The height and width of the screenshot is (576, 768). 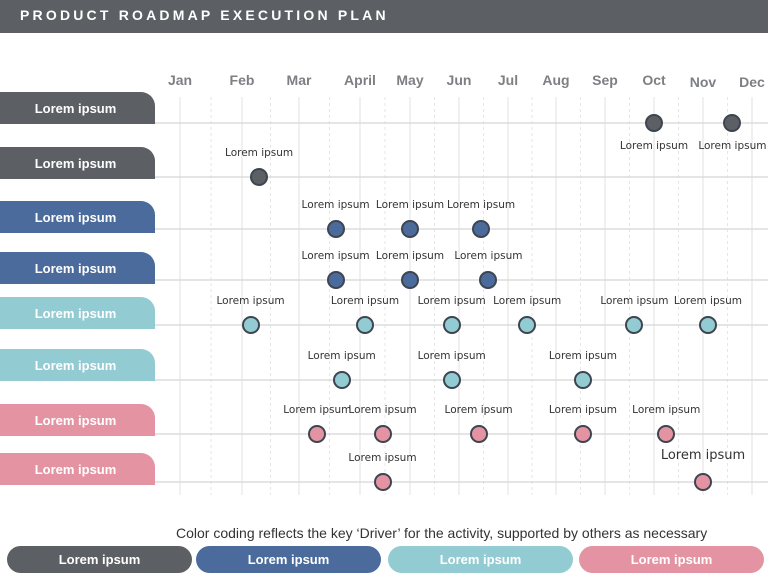 What do you see at coordinates (480, 559) in the screenshot?
I see `legend-pill-teal: Lorem ipsum` at bounding box center [480, 559].